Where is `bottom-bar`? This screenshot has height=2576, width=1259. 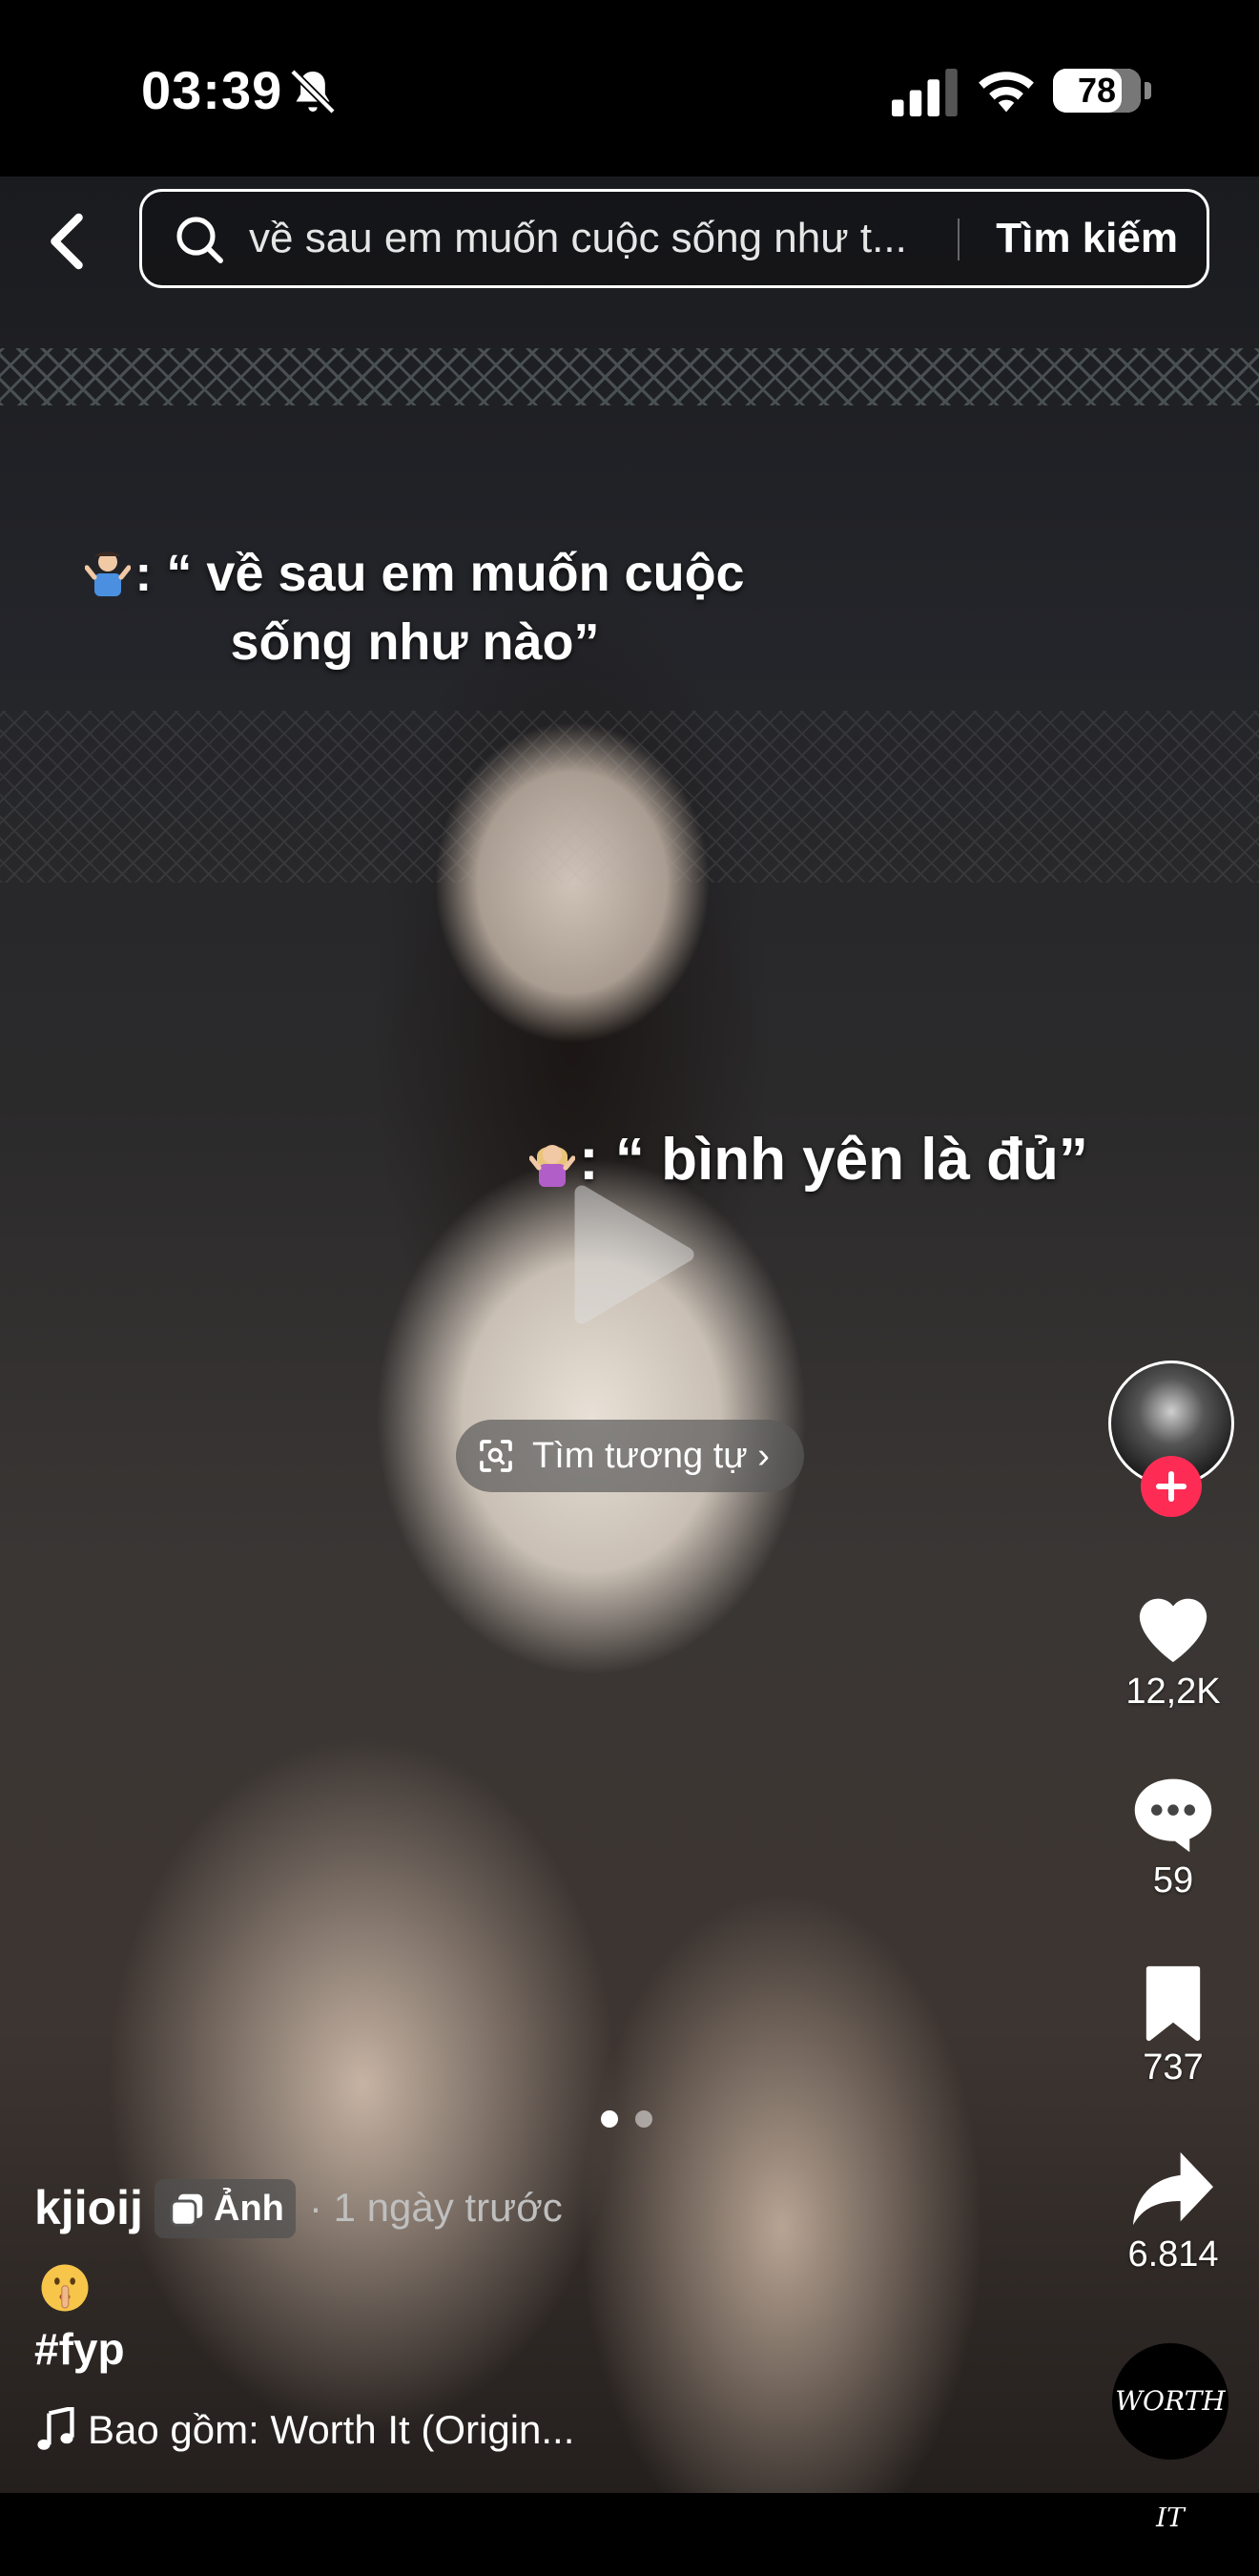 bottom-bar is located at coordinates (629, 2500).